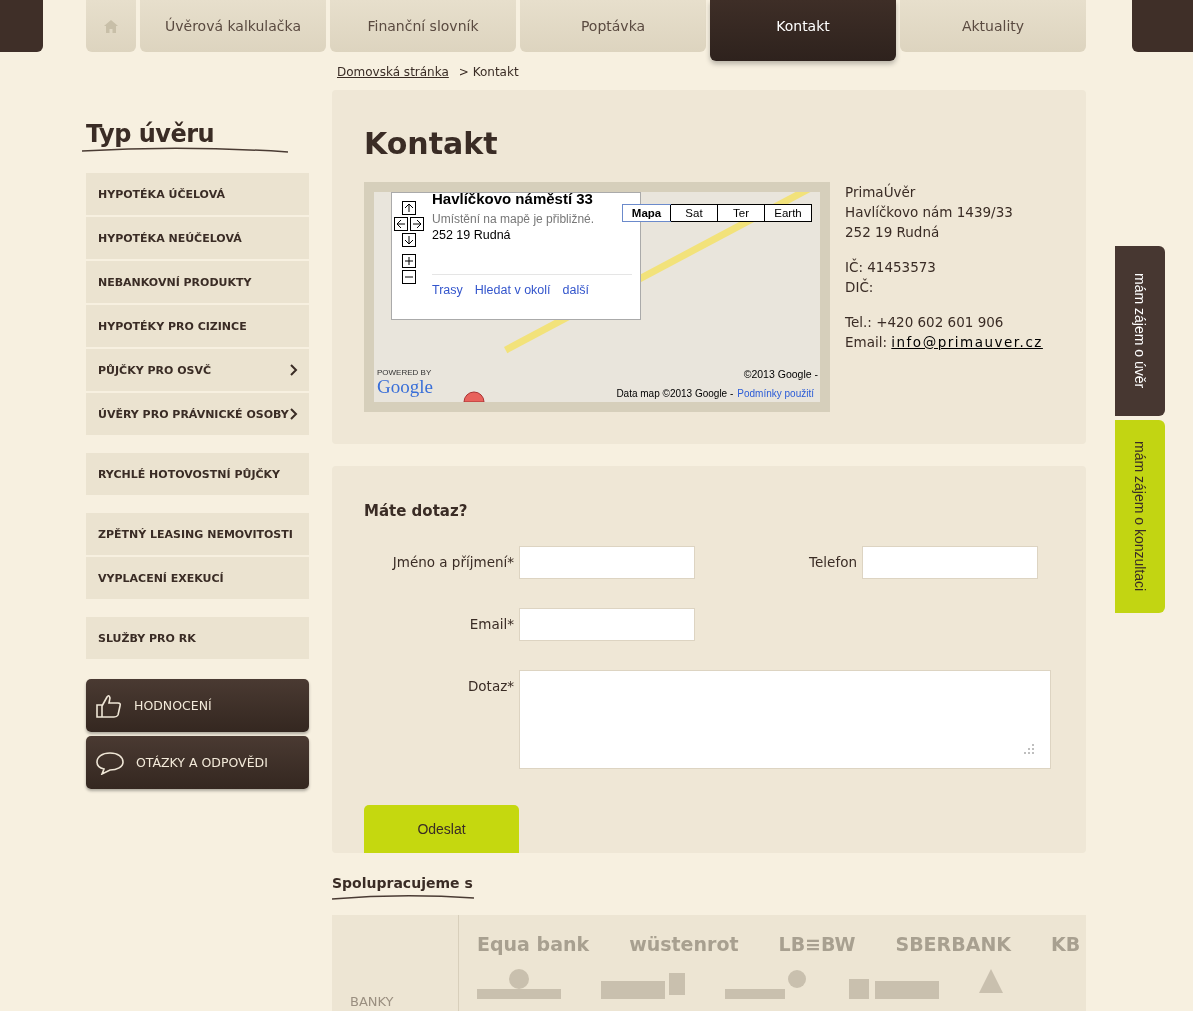 The width and height of the screenshot is (1193, 1011). What do you see at coordinates (991, 981) in the screenshot?
I see `bank-logo-drawing` at bounding box center [991, 981].